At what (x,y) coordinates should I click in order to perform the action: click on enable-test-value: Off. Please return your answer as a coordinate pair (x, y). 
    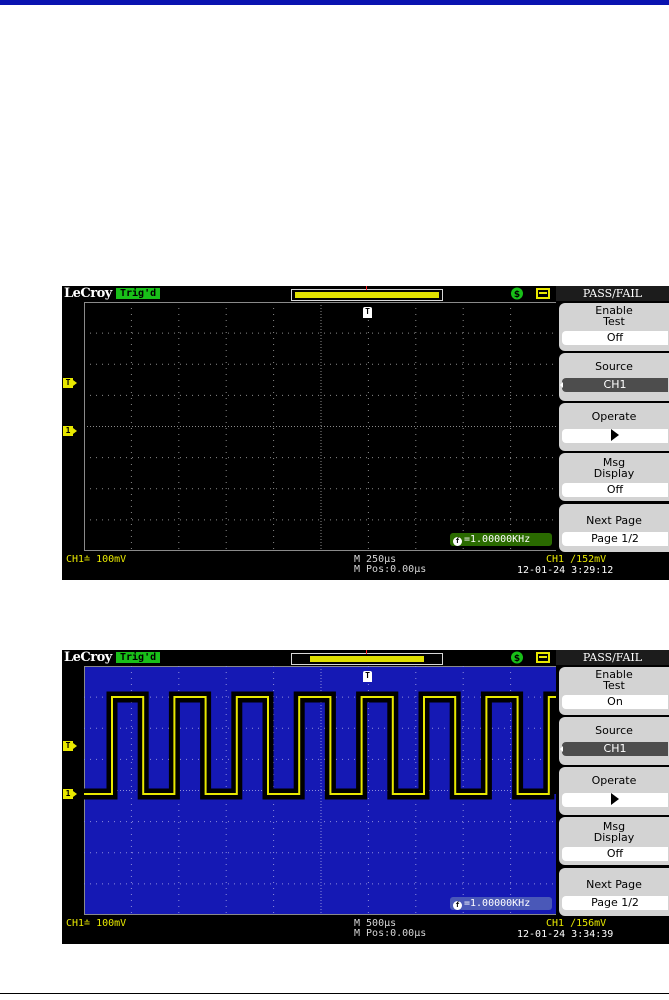
    Looking at the image, I should click on (615, 338).